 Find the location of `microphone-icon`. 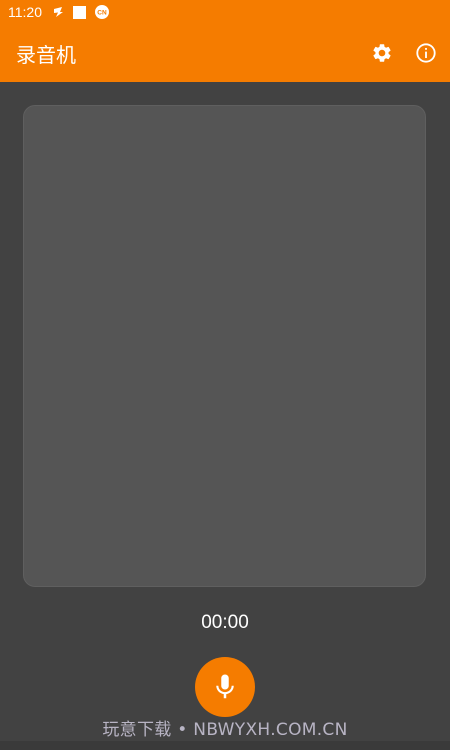

microphone-icon is located at coordinates (225, 686).